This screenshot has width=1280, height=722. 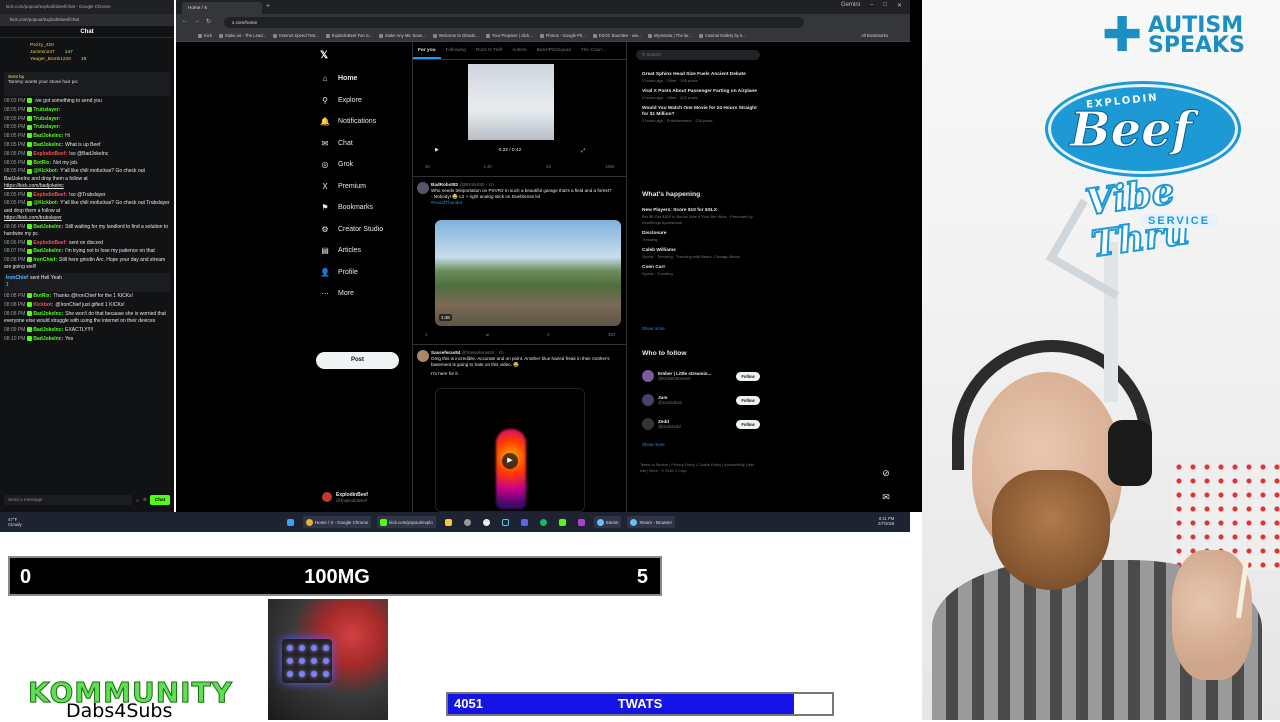 I want to click on weather-widget: 47°F Cloudy, so click(x=15, y=522).